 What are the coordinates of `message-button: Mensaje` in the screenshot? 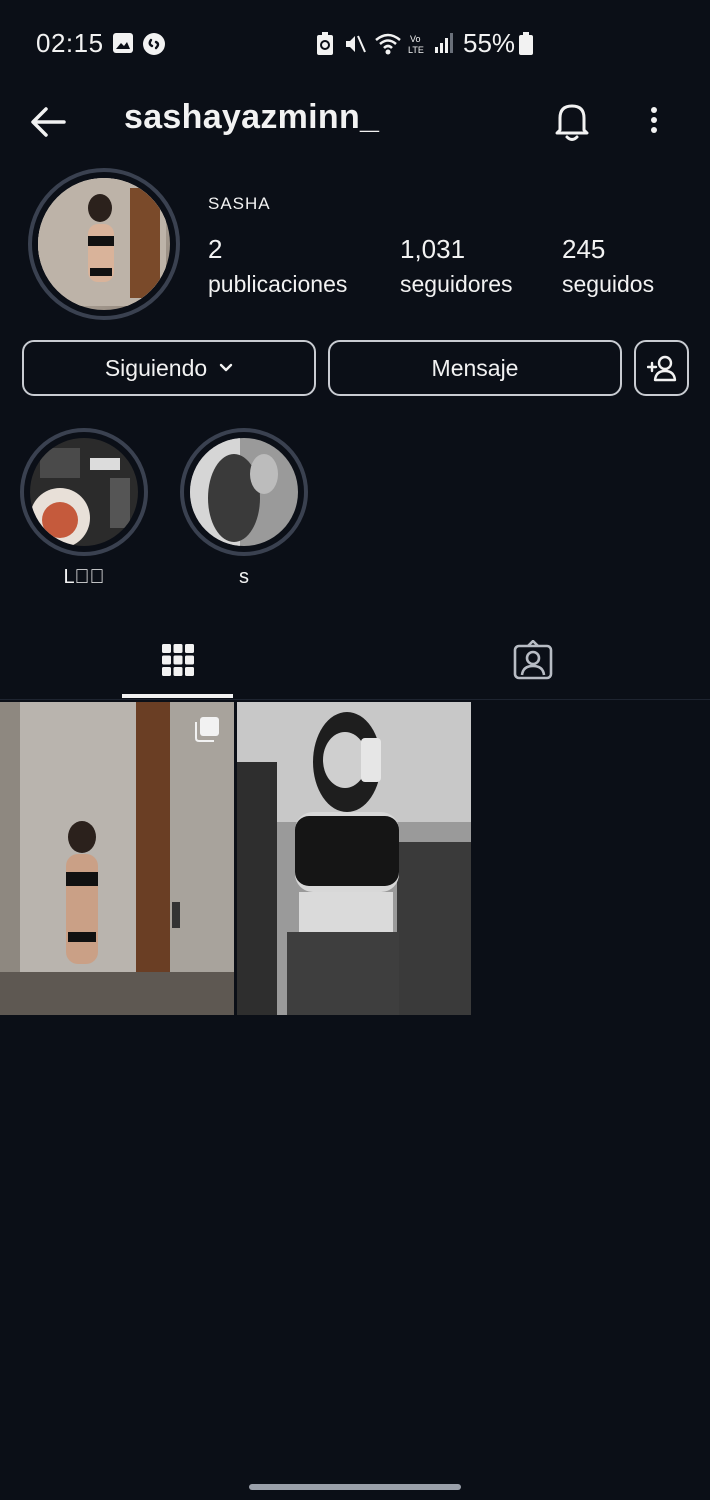 It's located at (475, 368).